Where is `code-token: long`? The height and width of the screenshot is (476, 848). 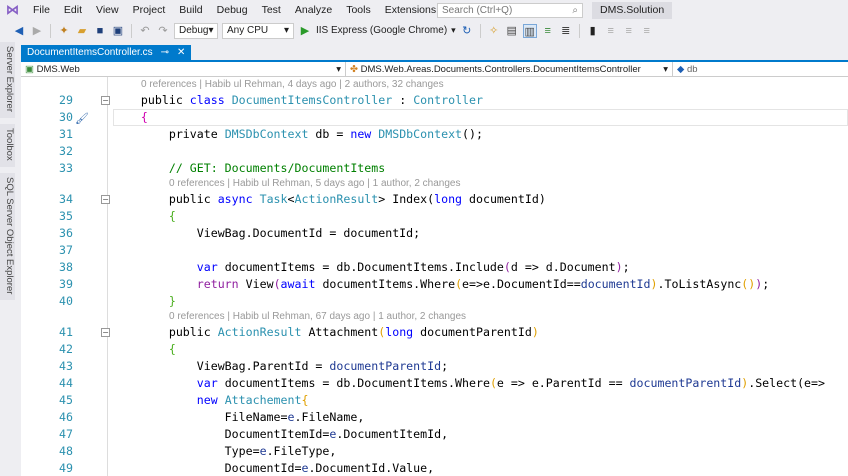
code-token: long is located at coordinates (452, 199).